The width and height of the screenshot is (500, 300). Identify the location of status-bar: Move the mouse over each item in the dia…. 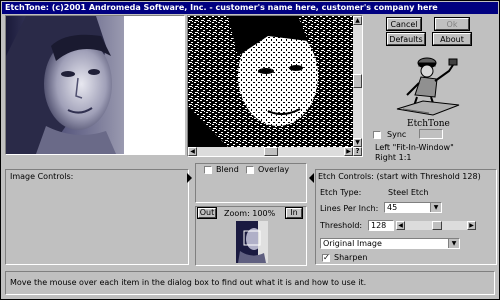
(250, 283).